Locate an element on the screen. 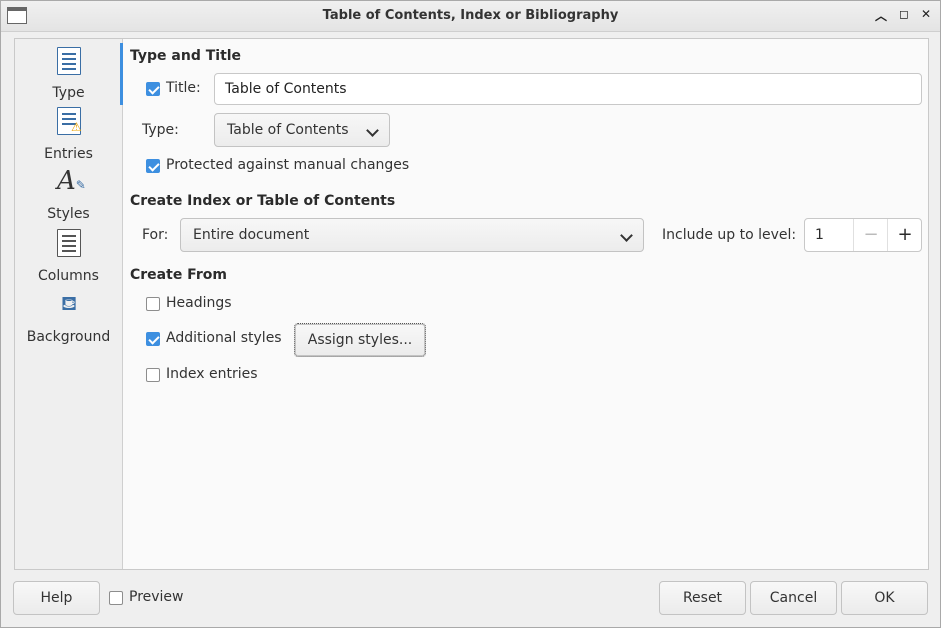 The width and height of the screenshot is (941, 628). type-dropdown: Table of Contents is located at coordinates (302, 130).